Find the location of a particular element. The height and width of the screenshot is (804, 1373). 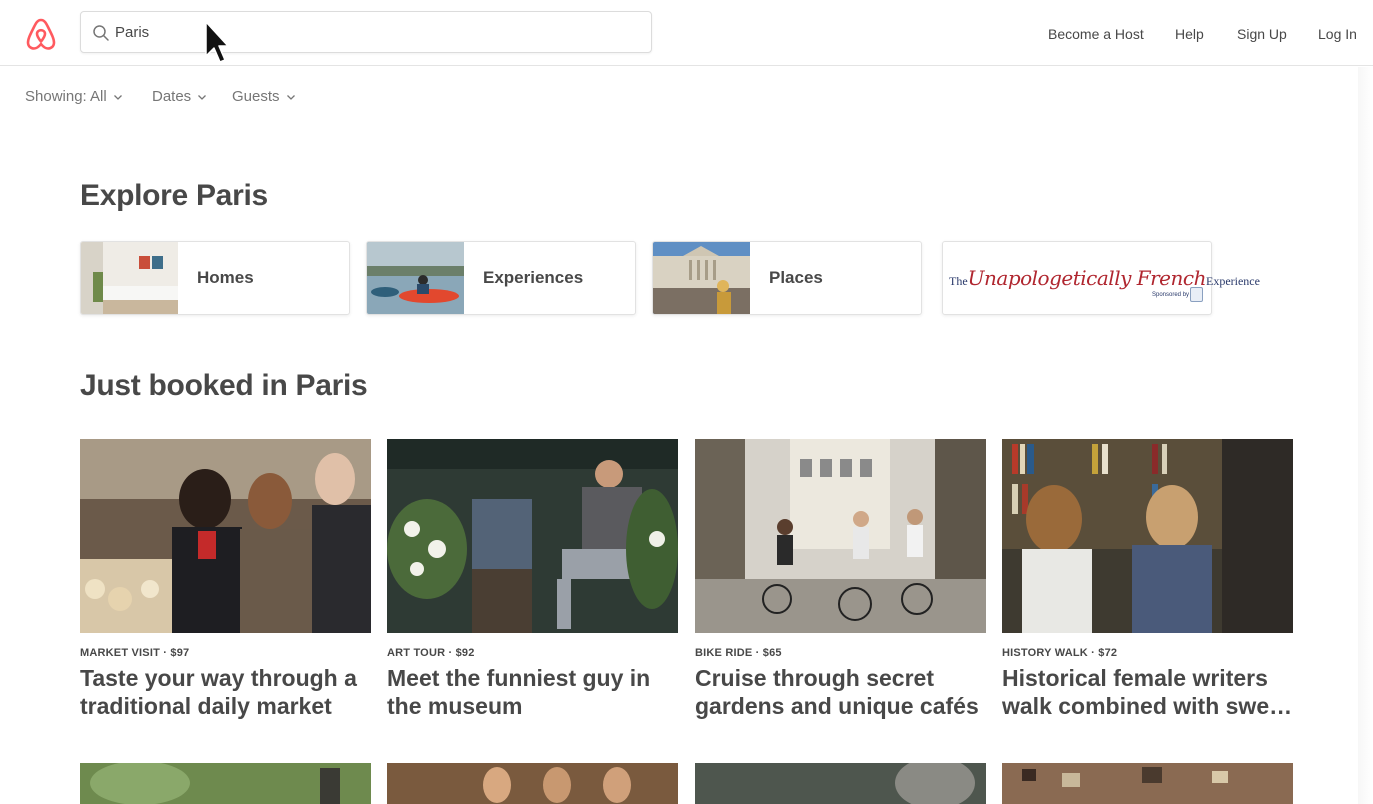

filter-dates-label: Dates is located at coordinates (172, 96).